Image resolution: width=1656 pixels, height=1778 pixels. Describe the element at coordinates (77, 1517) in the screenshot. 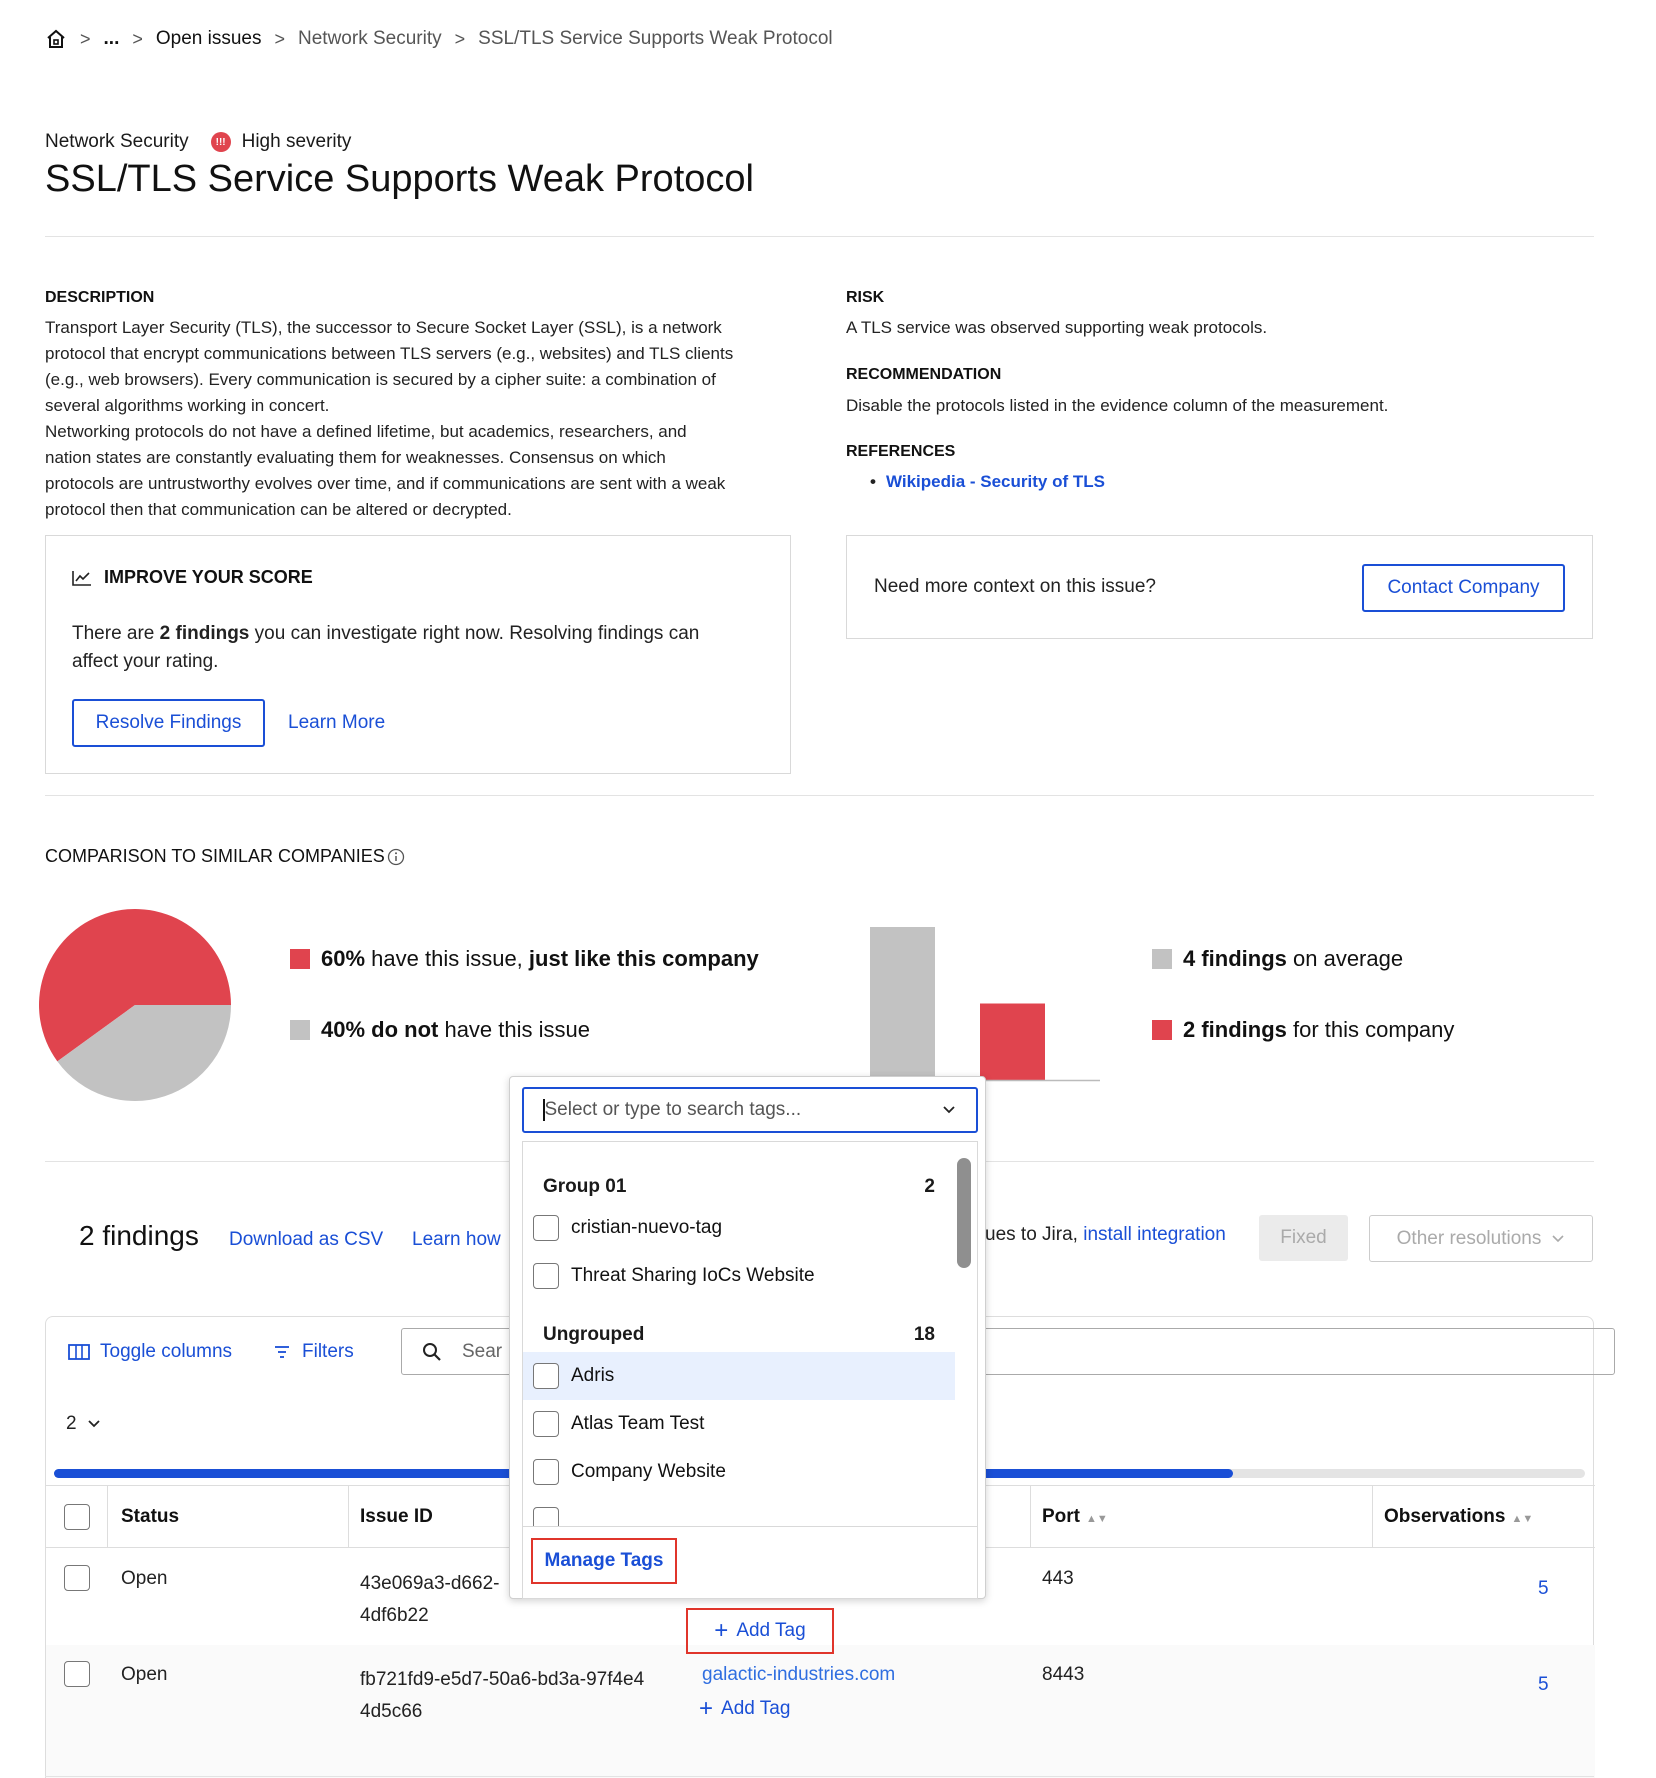

I see `select-all-checkbox` at that location.